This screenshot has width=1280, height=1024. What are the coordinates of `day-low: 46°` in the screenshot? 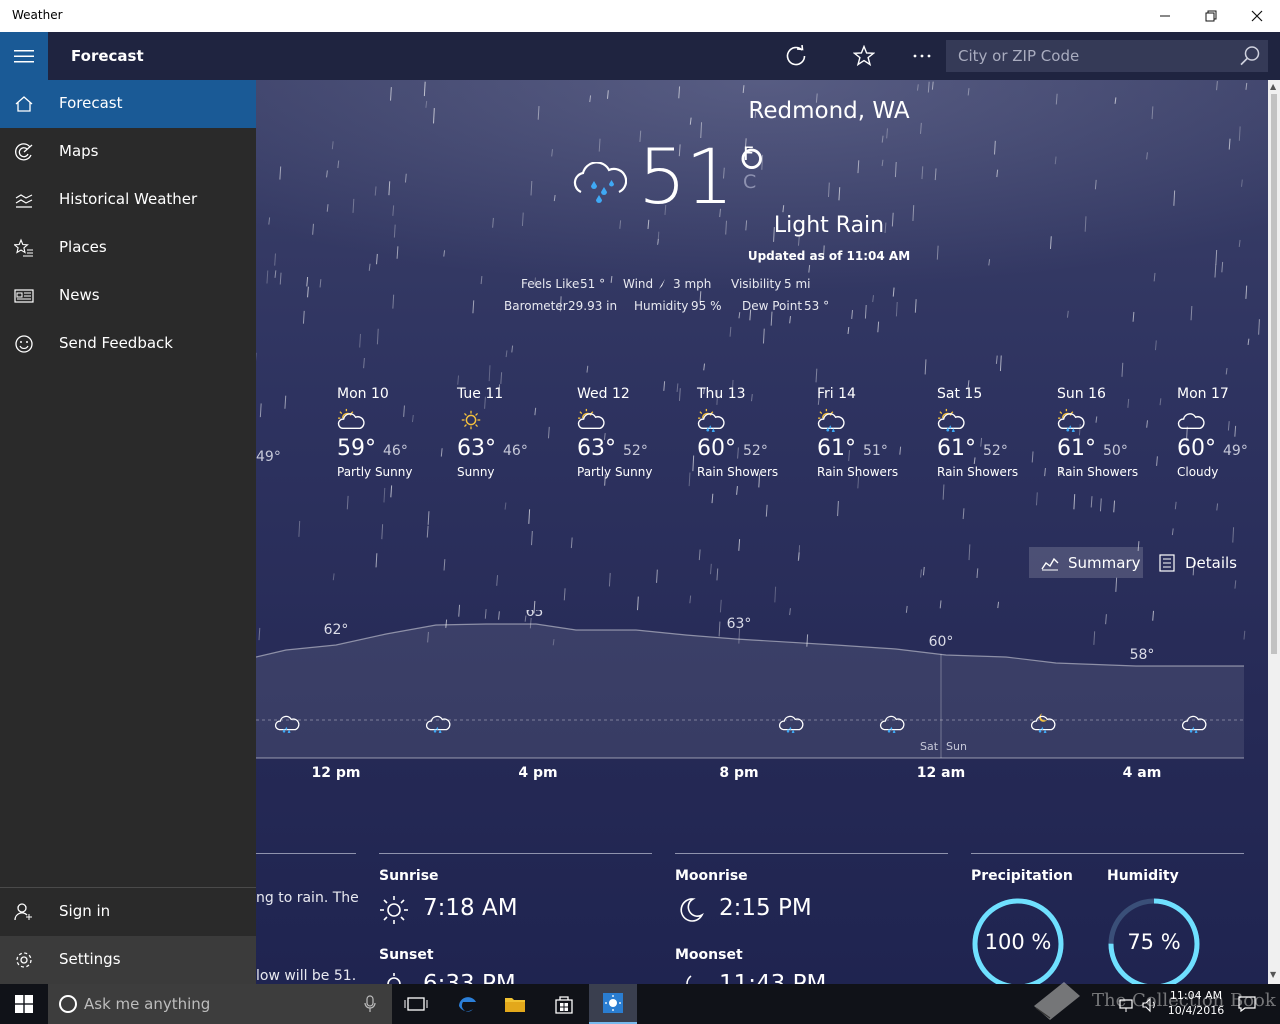 It's located at (515, 451).